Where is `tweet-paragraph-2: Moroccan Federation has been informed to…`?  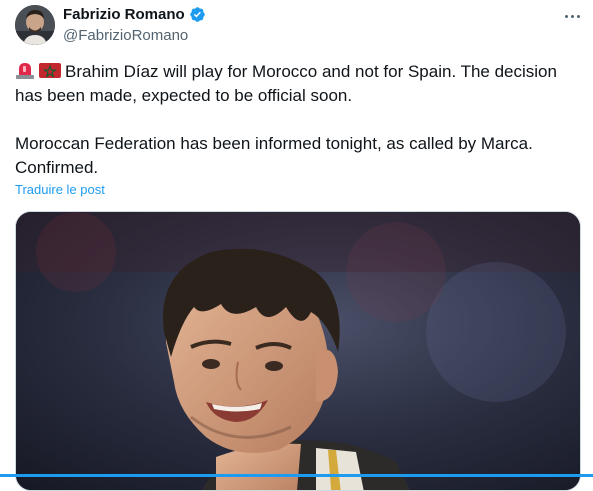 tweet-paragraph-2: Moroccan Federation has been informed to… is located at coordinates (274, 155).